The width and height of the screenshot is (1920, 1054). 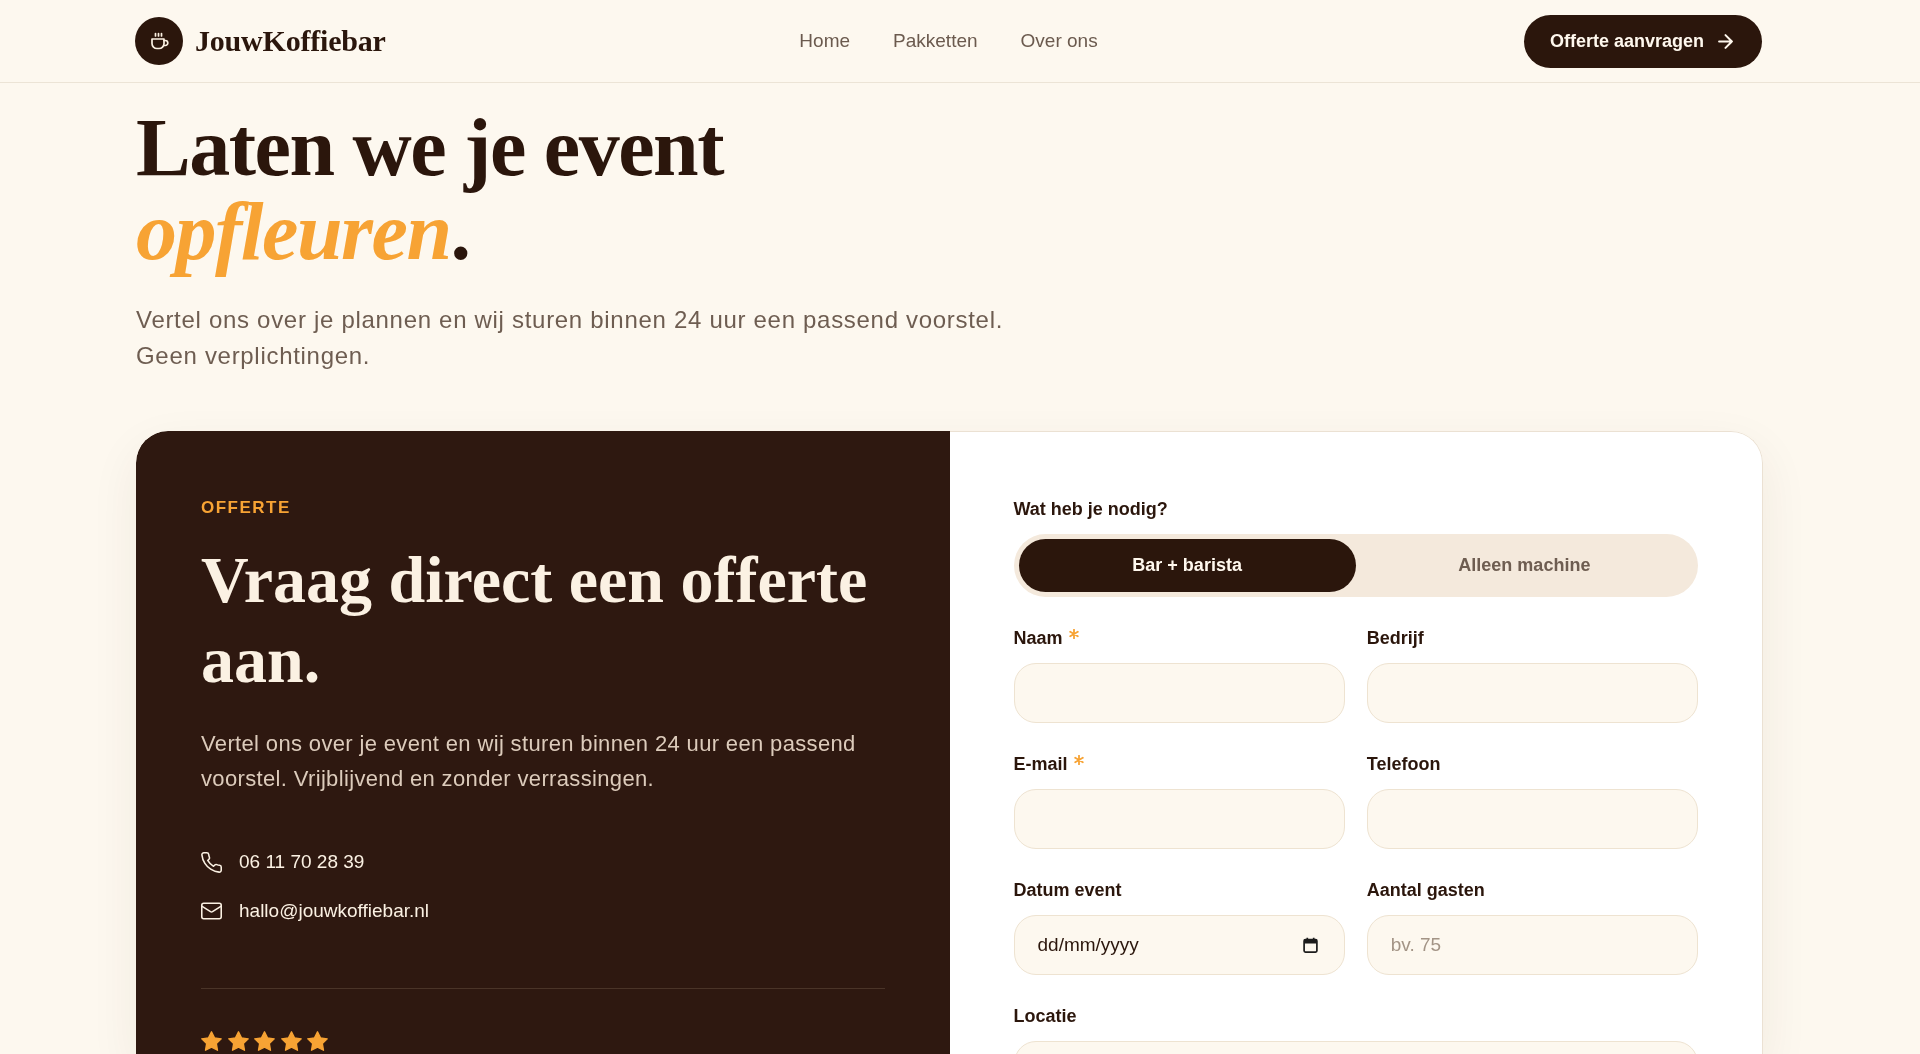 What do you see at coordinates (1403, 764) in the screenshot?
I see `field-label: Telefoon` at bounding box center [1403, 764].